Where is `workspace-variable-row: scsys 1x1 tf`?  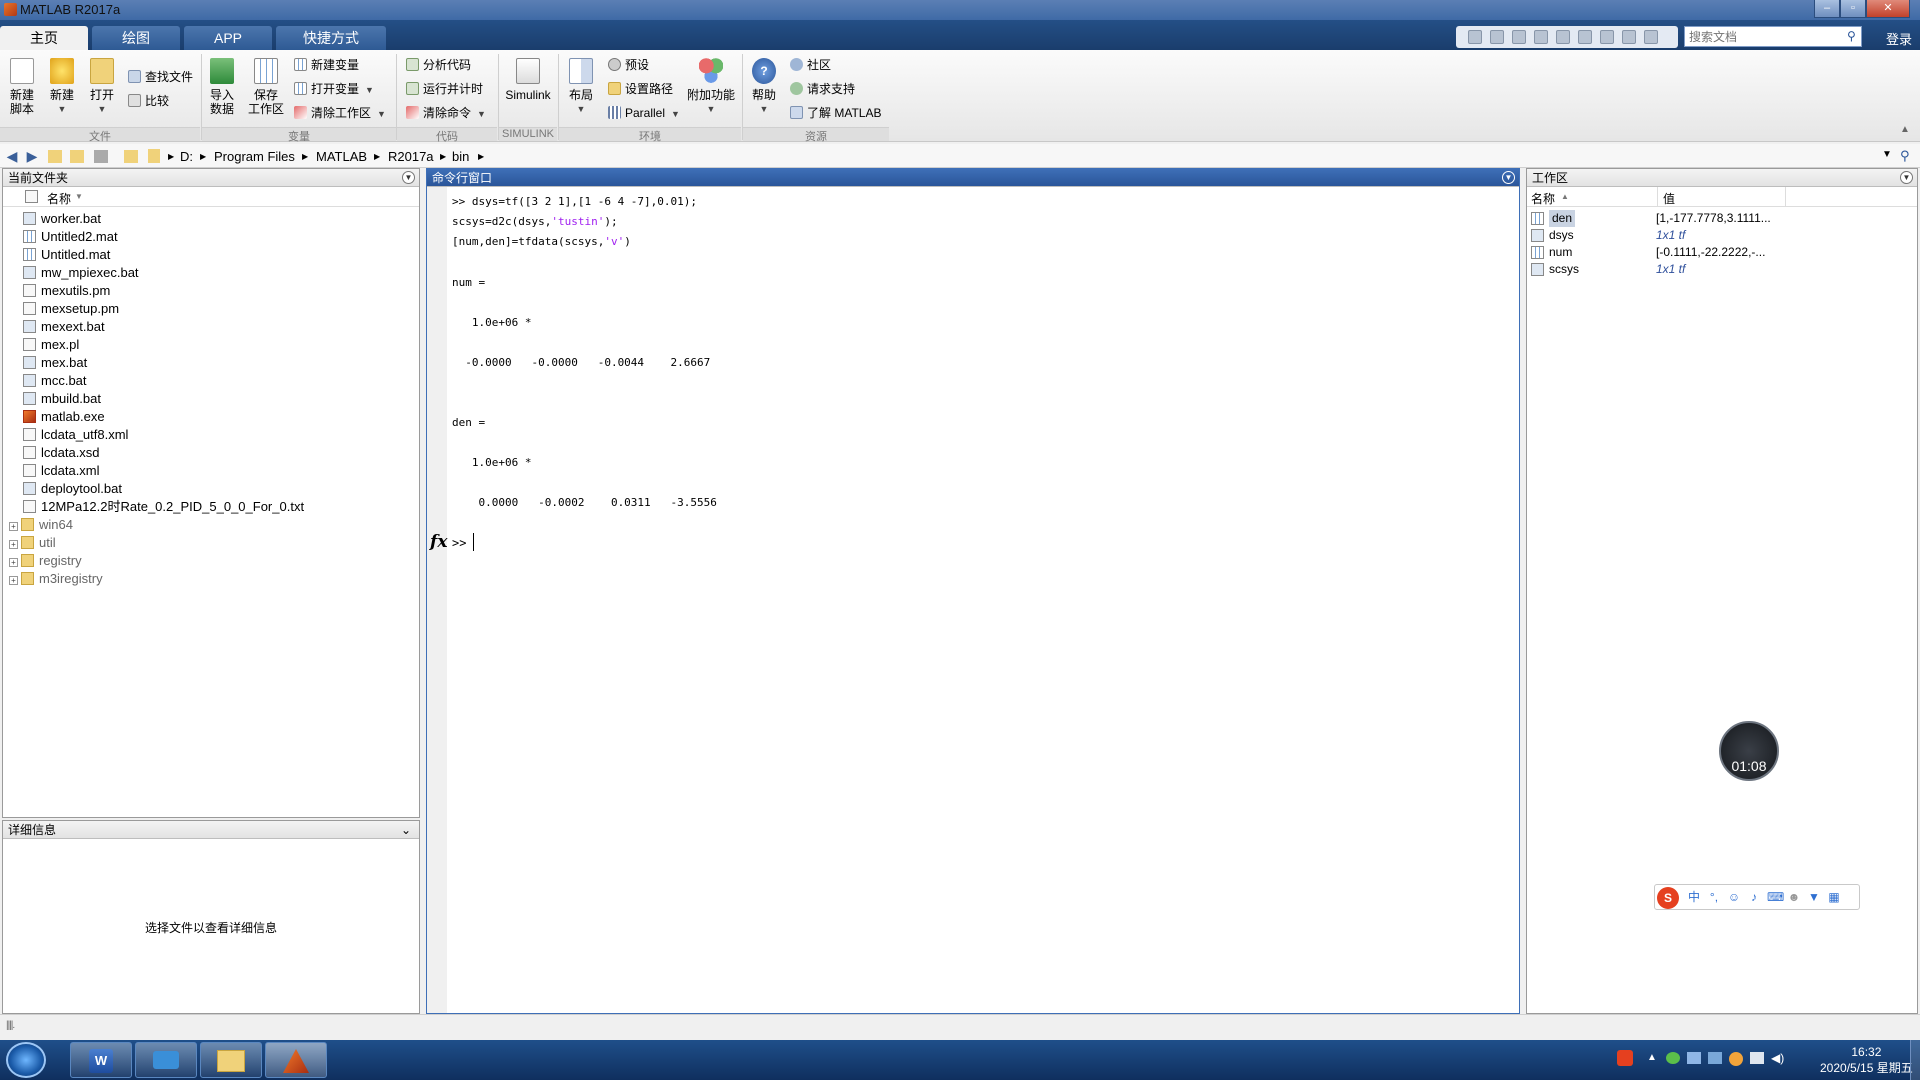 workspace-variable-row: scsys 1x1 tf is located at coordinates (1722, 269).